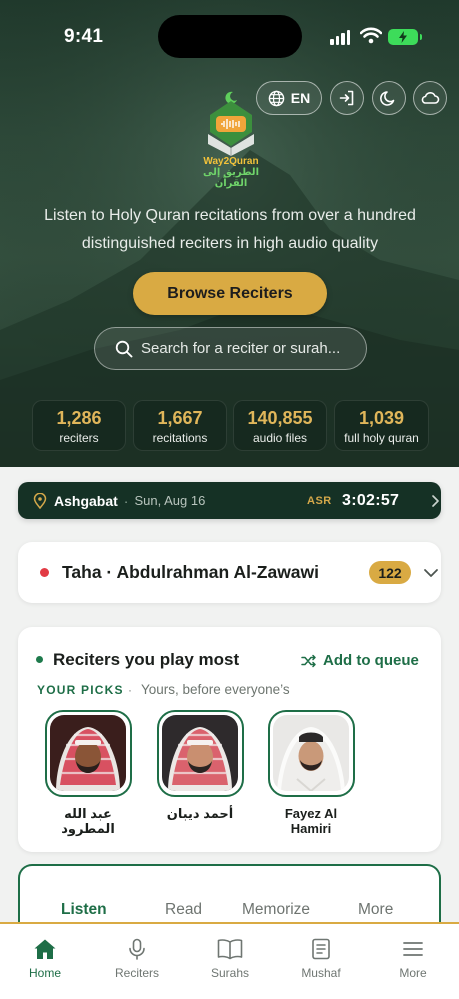 This screenshot has width=459, height=999. I want to click on sign-in-icon, so click(346, 98).